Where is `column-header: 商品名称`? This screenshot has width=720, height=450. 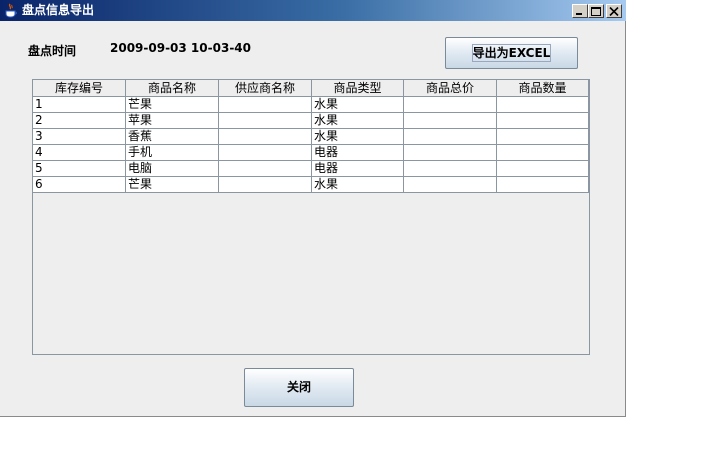
column-header: 商品名称 is located at coordinates (172, 88).